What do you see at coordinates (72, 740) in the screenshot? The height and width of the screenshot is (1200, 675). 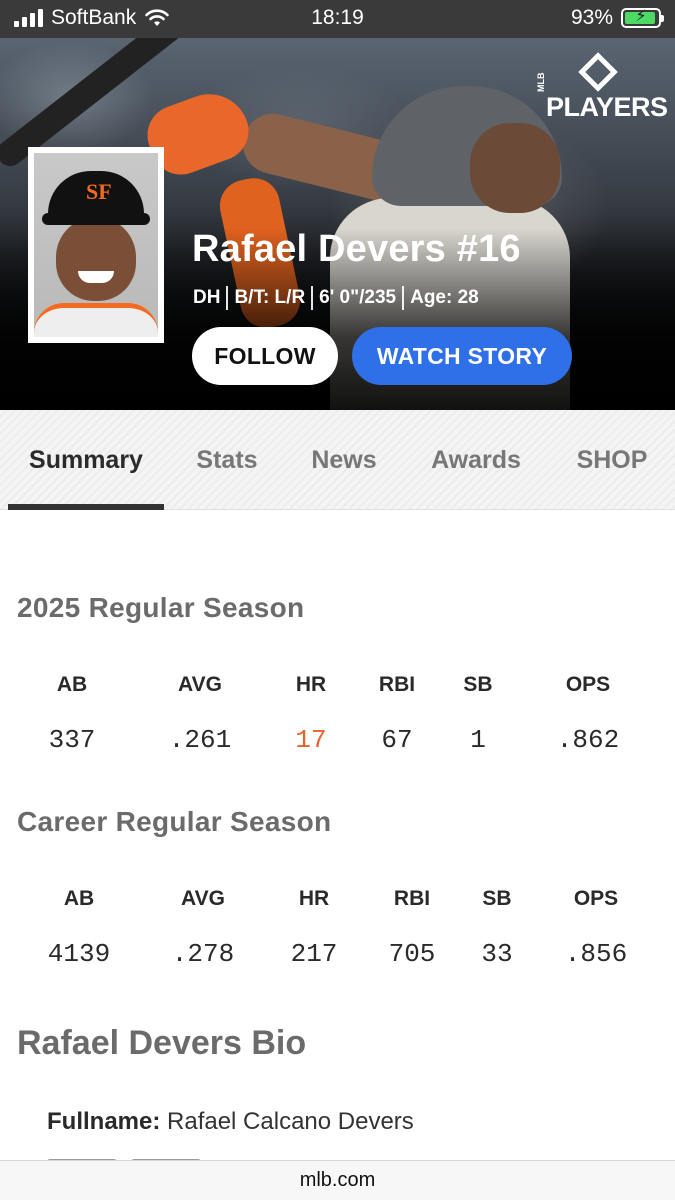 I see `season-value-ab: 337` at bounding box center [72, 740].